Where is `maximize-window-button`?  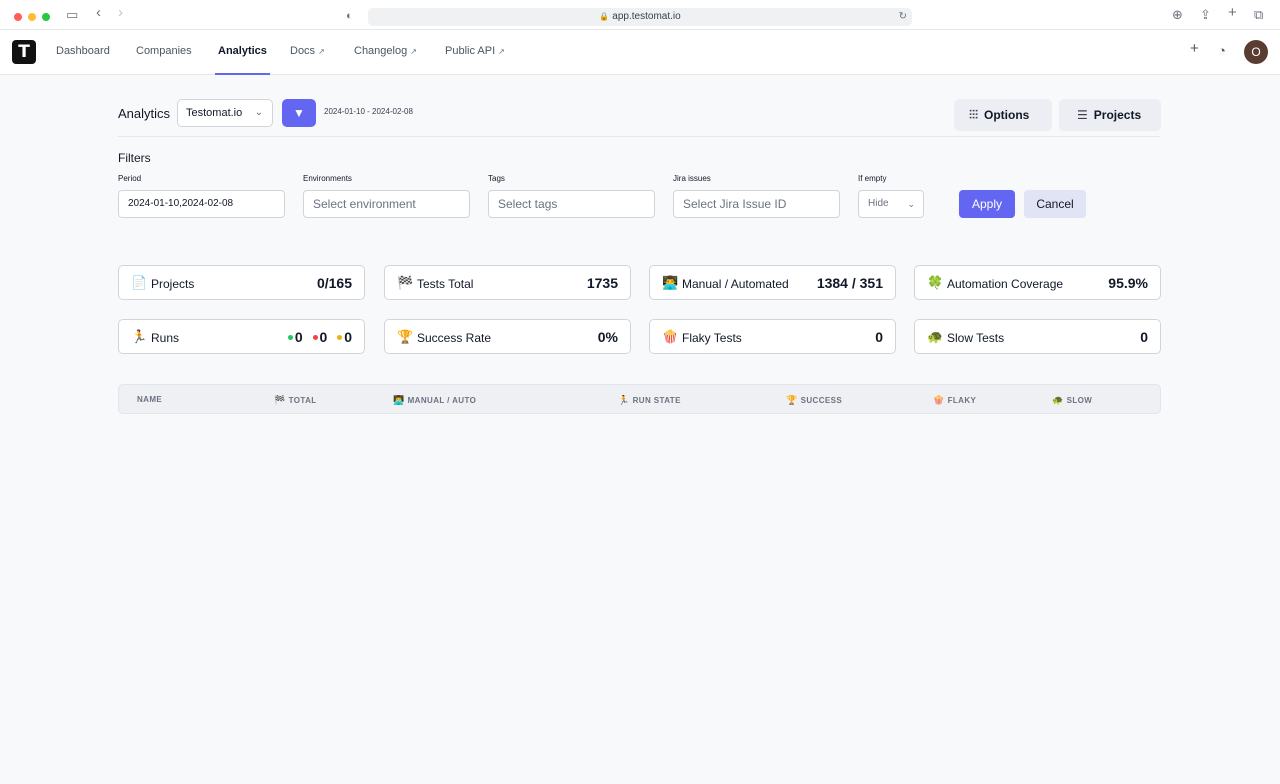
maximize-window-button is located at coordinates (46, 17).